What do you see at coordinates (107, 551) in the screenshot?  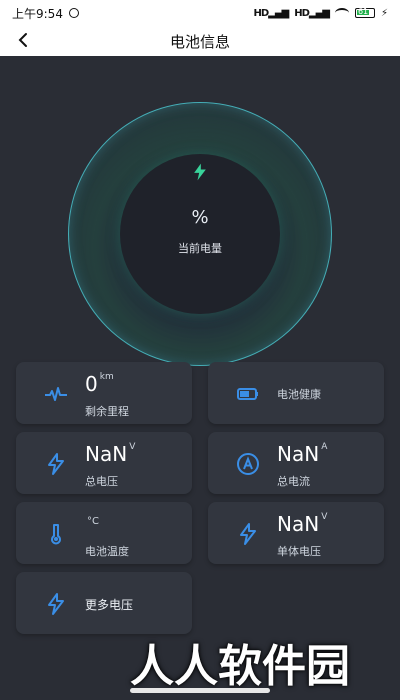 I see `temperature-label: 电池温度` at bounding box center [107, 551].